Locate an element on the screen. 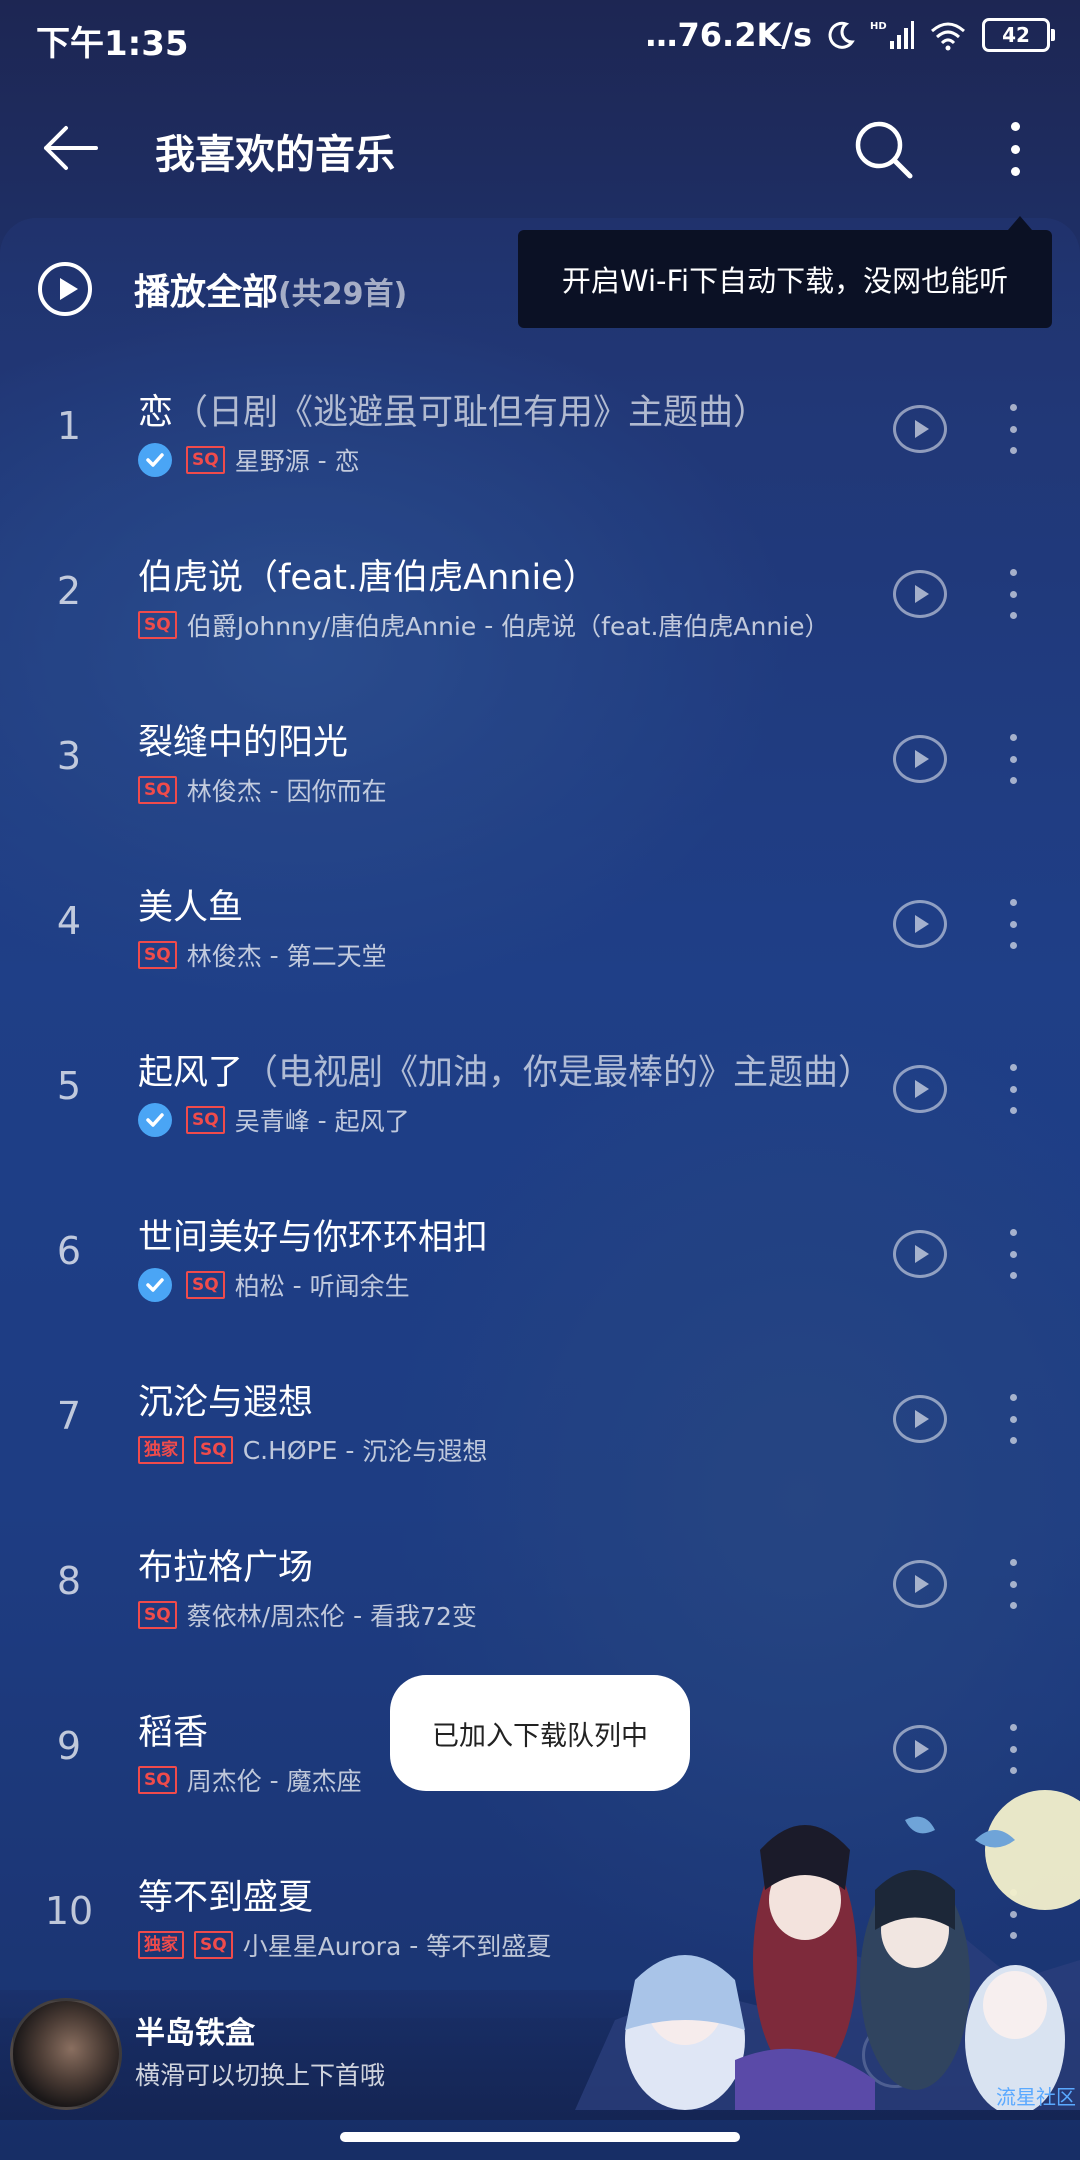 This screenshot has height=2160, width=1080. song-row: 4 美人鱼 SQ 林俊杰 - 第二天堂 is located at coordinates (540, 927).